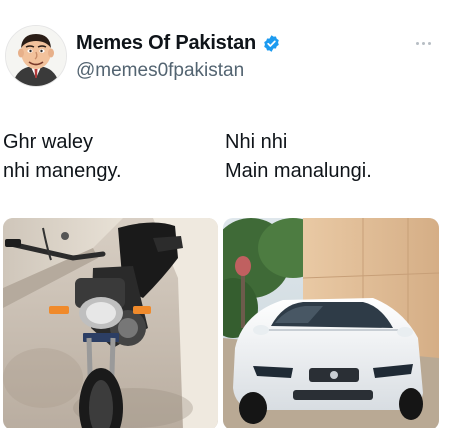 Image resolution: width=450 pixels, height=428 pixels. What do you see at coordinates (298, 171) in the screenshot?
I see `caption-right-line2: Main manalungi.` at bounding box center [298, 171].